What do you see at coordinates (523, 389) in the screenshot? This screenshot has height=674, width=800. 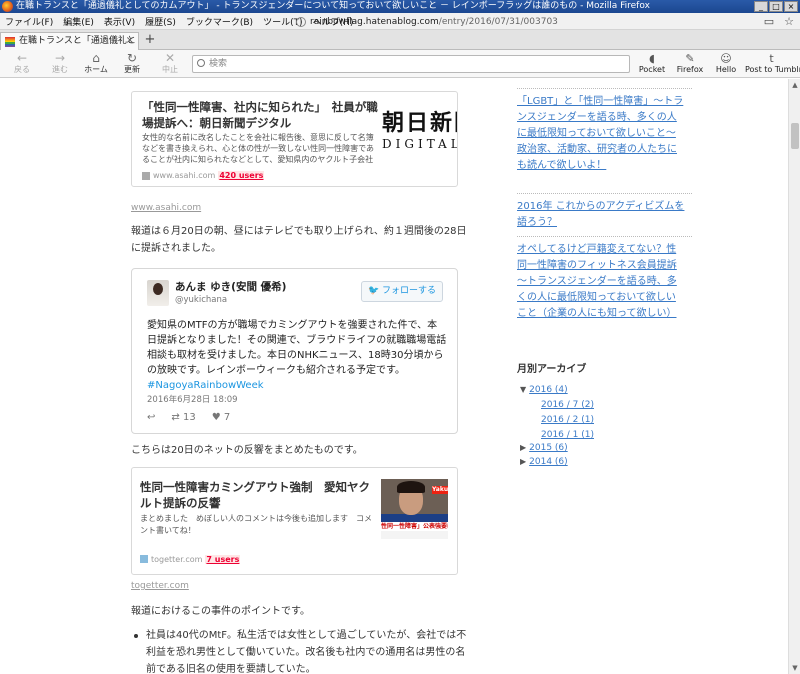 I see `triangle-down-icon: ▼` at bounding box center [523, 389].